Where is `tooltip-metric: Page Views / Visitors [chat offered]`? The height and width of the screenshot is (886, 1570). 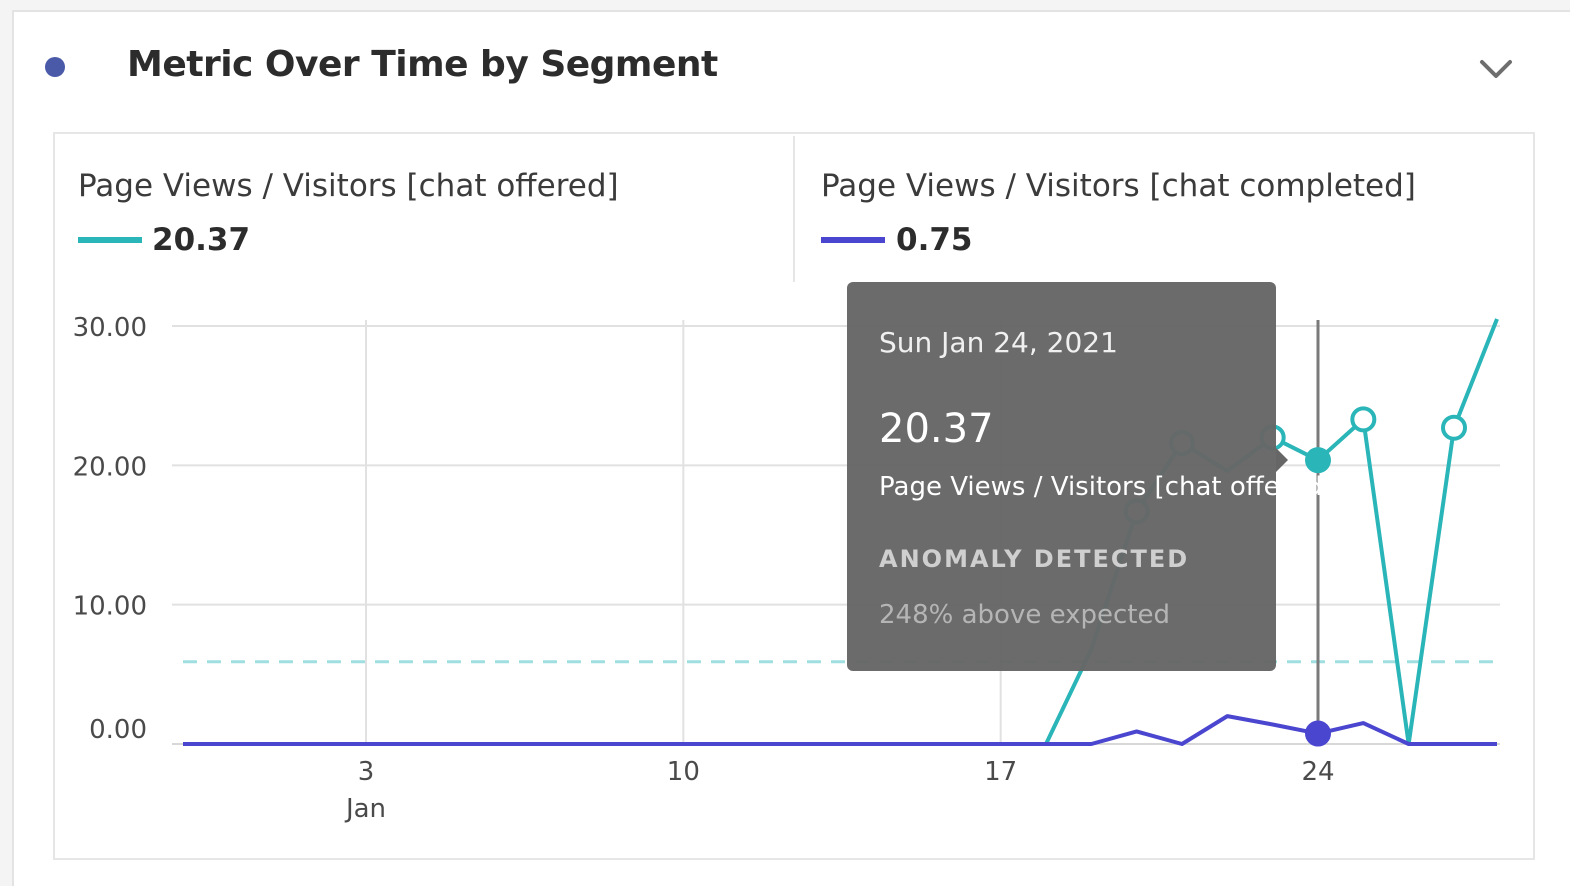
tooltip-metric: Page Views / Visitors [chat offered] is located at coordinates (1106, 487).